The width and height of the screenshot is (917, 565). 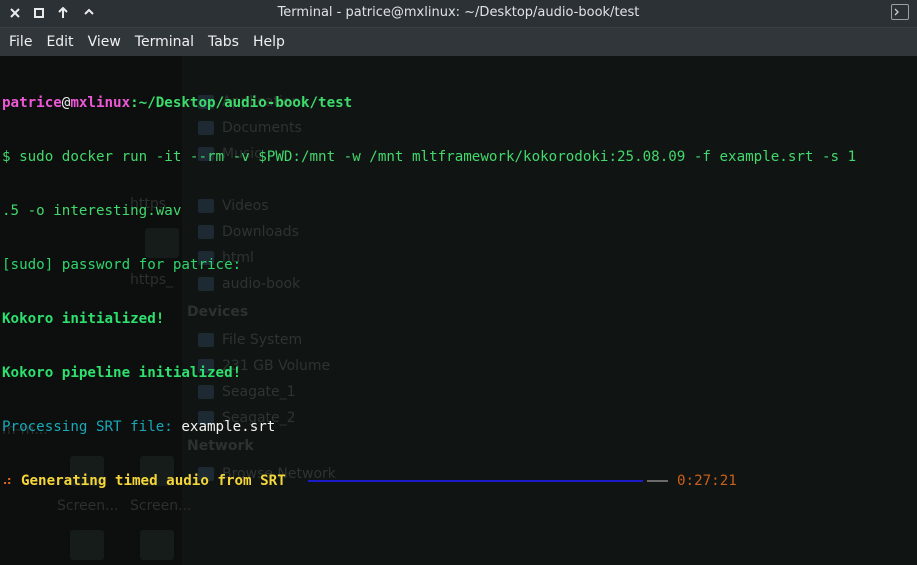 What do you see at coordinates (92, 211) in the screenshot?
I see `command-line-2: .5 -o interesting.wav` at bounding box center [92, 211].